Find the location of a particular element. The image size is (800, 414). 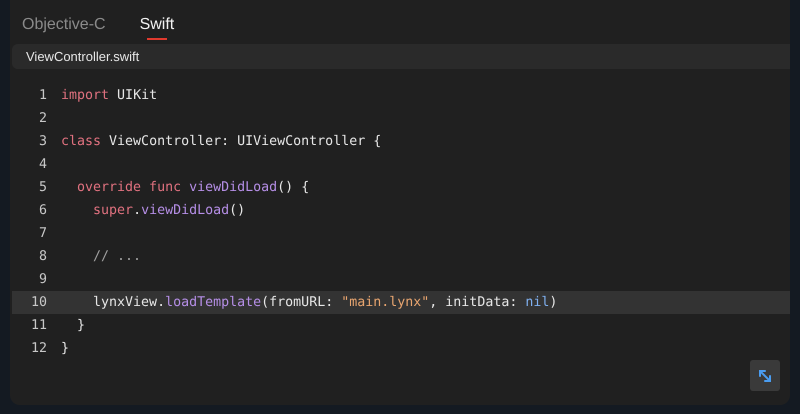

line-number: 4 is located at coordinates (42, 164).